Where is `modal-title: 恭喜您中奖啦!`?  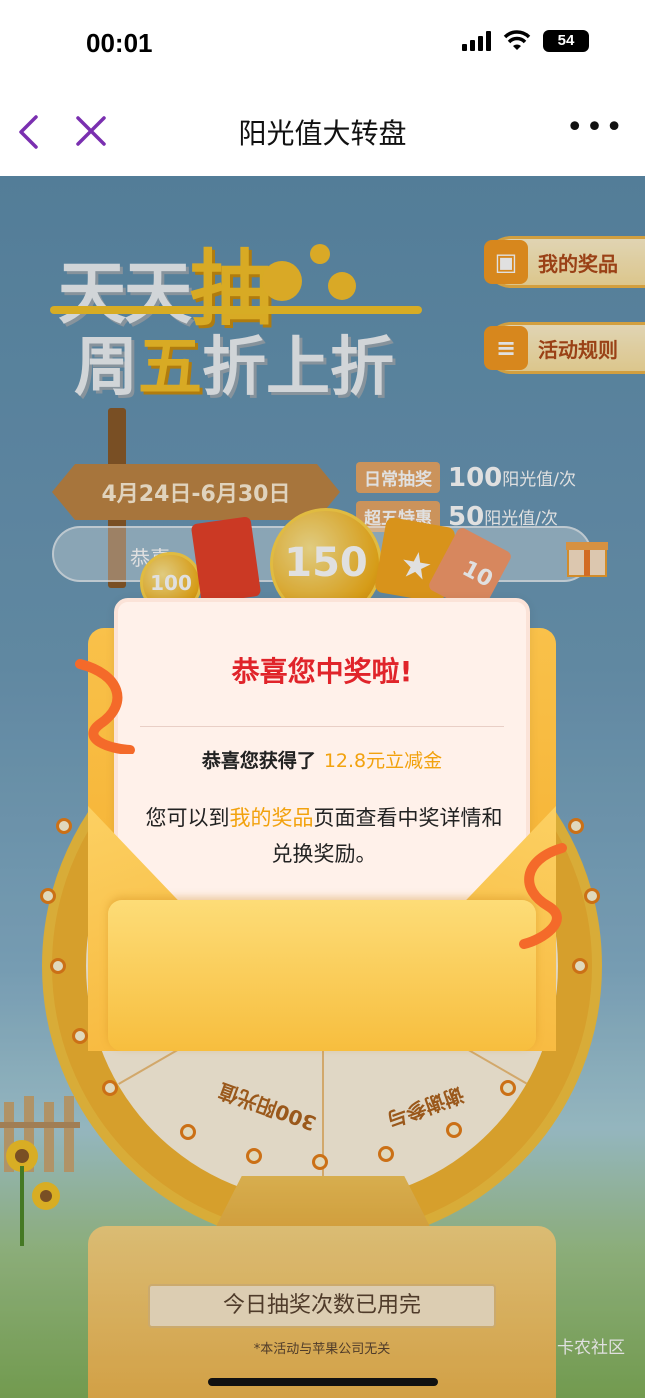
modal-title: 恭喜您中奖啦! is located at coordinates (322, 671).